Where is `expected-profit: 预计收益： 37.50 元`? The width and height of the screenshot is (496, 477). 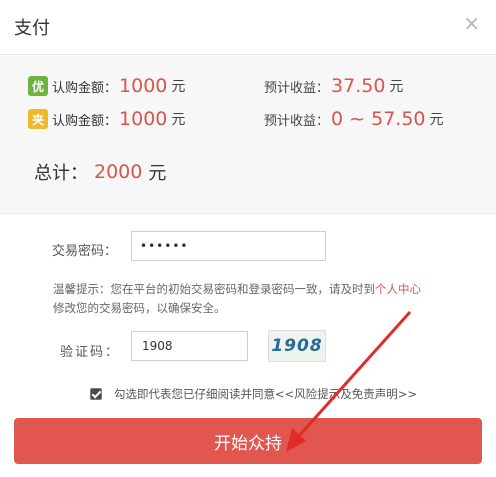
expected-profit: 预计收益： 37.50 元 is located at coordinates (333, 86).